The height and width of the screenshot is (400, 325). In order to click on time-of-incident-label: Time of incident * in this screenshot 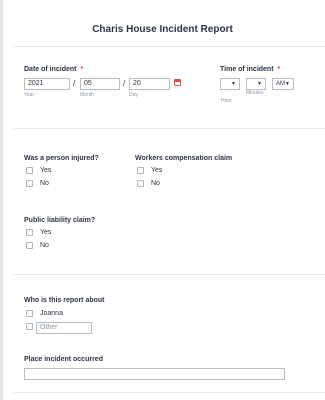, I will do `click(250, 69)`.